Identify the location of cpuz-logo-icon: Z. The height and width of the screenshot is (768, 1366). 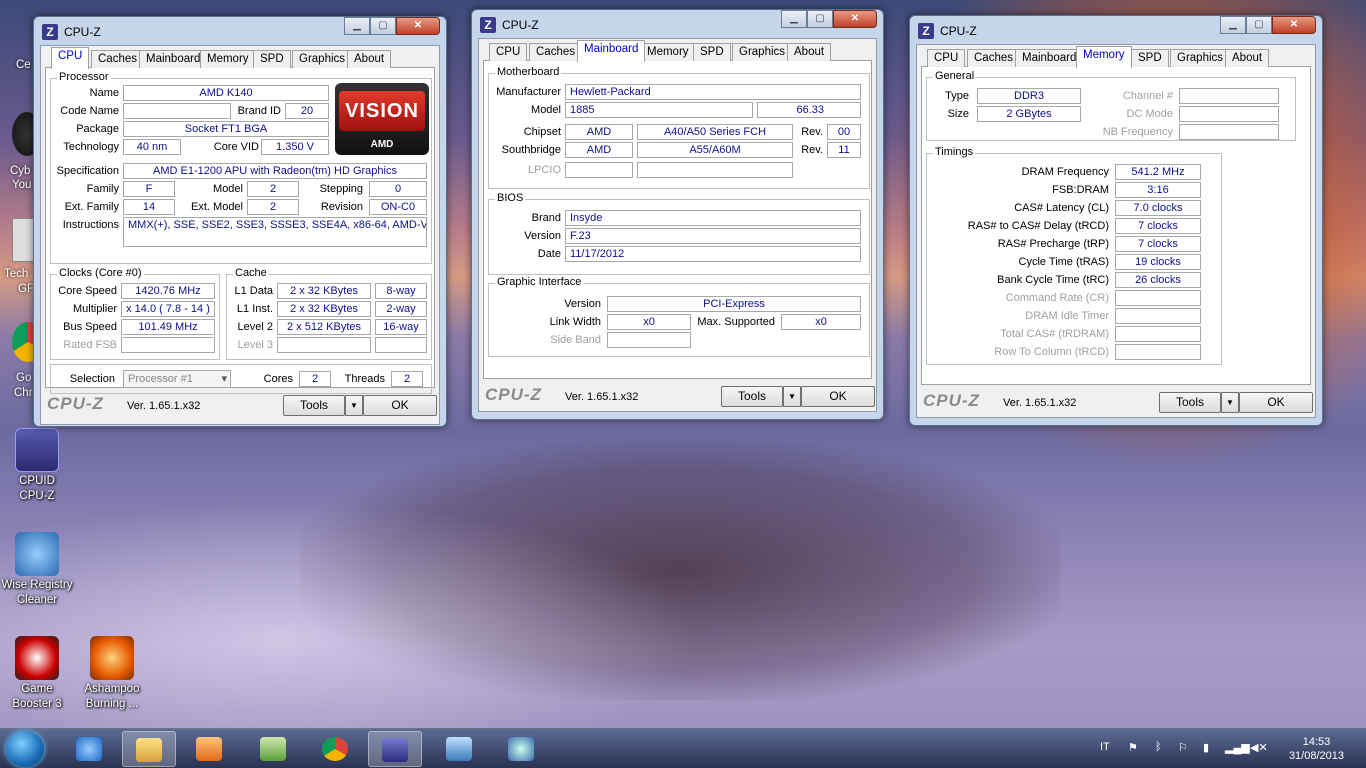
(50, 32).